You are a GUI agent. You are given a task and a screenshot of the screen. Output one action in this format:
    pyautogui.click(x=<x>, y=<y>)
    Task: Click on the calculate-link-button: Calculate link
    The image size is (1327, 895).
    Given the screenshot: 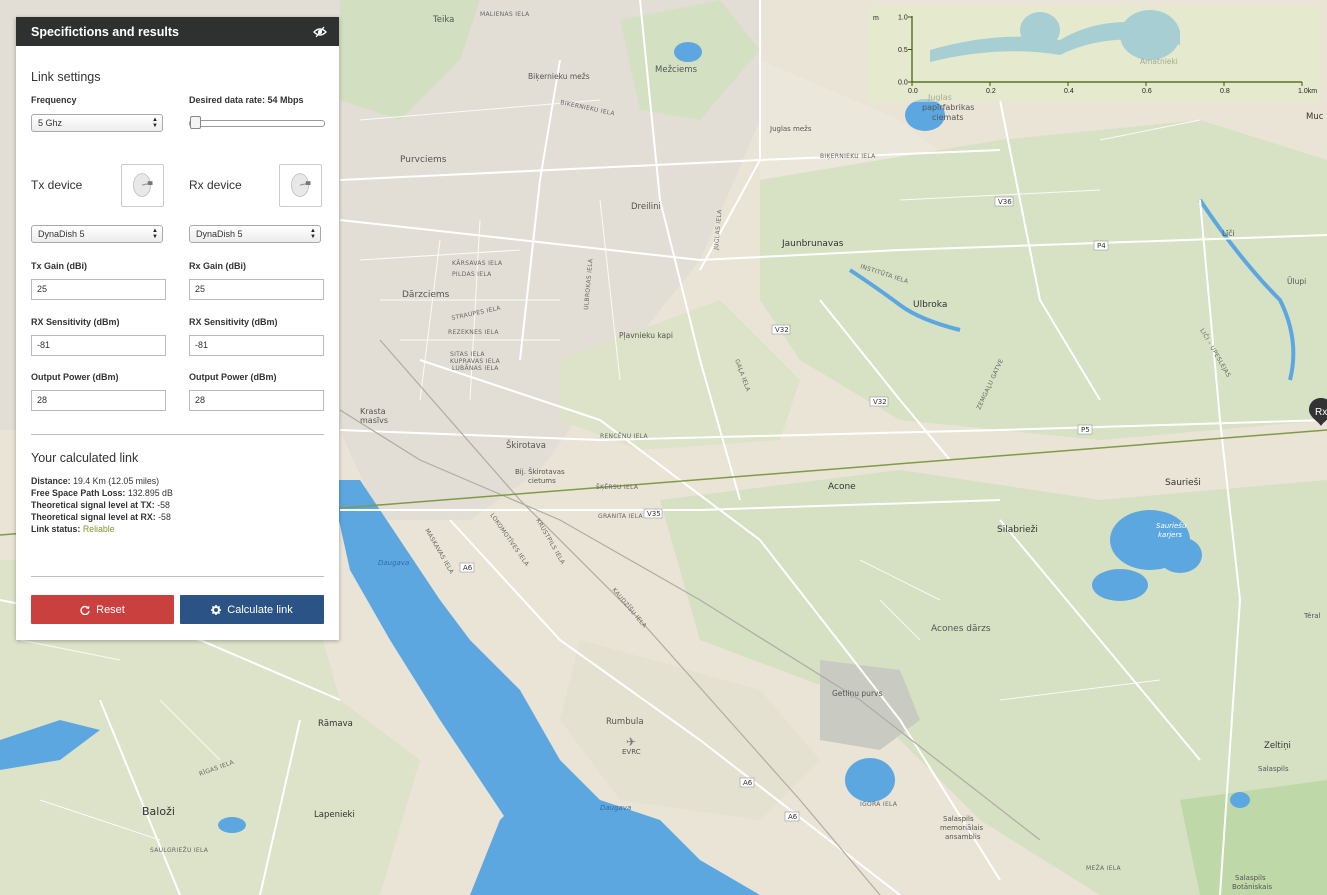 What is the action you would take?
    pyautogui.click(x=252, y=609)
    